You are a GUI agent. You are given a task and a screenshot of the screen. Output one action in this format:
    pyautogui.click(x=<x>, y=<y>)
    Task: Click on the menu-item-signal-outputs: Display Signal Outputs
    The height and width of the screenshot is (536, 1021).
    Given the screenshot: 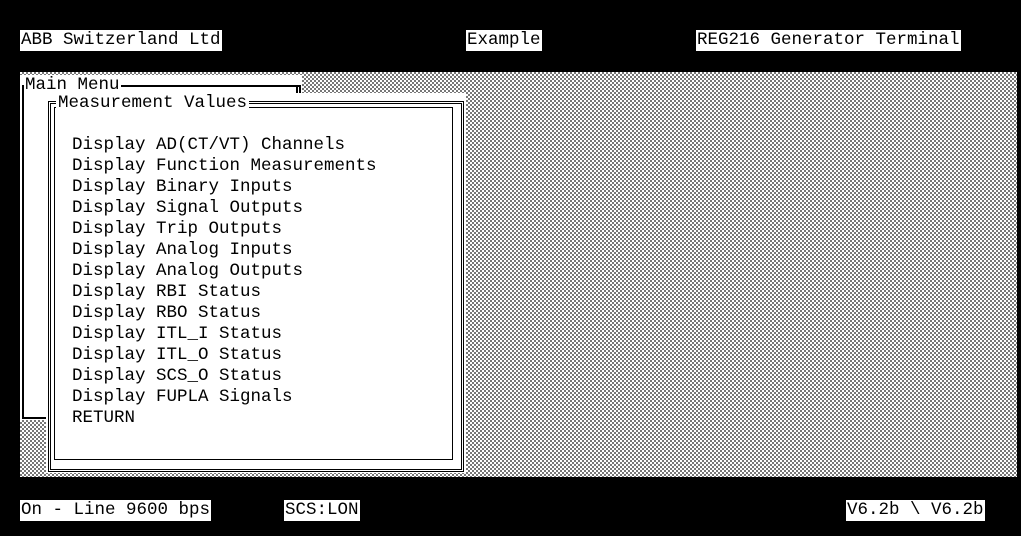 What is the action you would take?
    pyautogui.click(x=224, y=208)
    